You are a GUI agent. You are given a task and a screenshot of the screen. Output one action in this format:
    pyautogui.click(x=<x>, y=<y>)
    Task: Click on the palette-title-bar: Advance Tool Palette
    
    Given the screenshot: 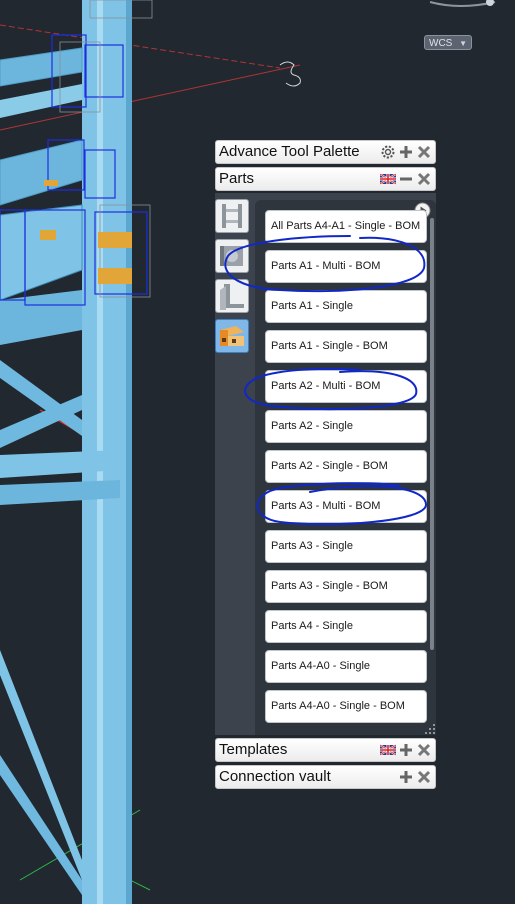 What is the action you would take?
    pyautogui.click(x=325, y=152)
    